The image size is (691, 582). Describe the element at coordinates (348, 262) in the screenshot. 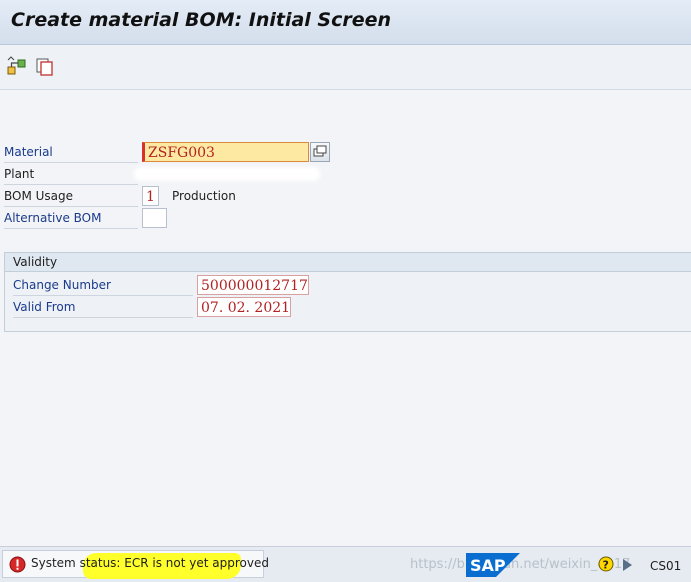

I see `validity-group-header: Validity` at that location.